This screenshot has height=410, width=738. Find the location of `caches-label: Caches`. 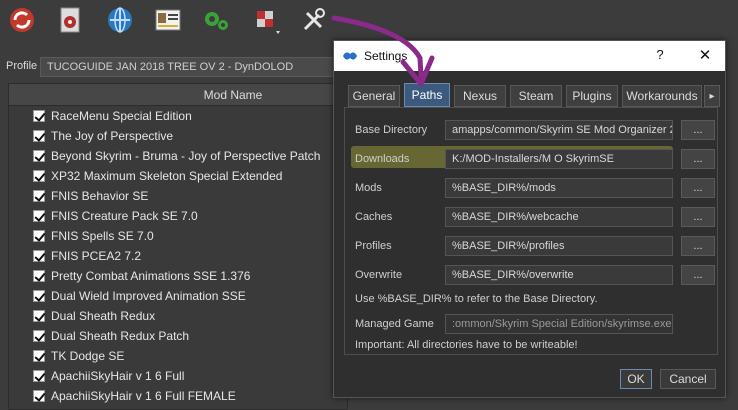

caches-label: Caches is located at coordinates (374, 217).